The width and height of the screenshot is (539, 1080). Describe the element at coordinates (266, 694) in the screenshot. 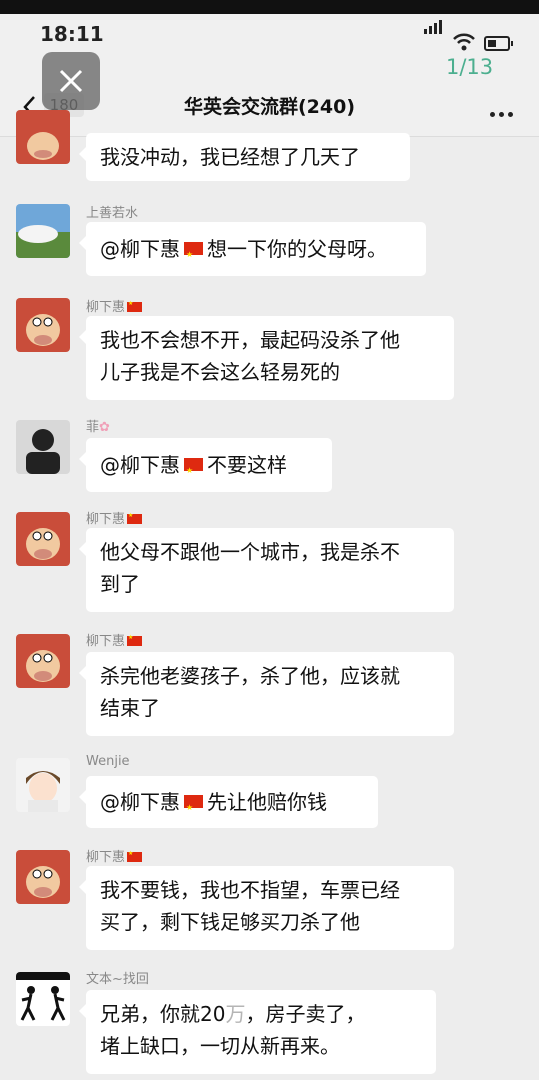

I see `message-bubble: 杀完他老婆孩子，杀了他，应该就 结束了` at that location.